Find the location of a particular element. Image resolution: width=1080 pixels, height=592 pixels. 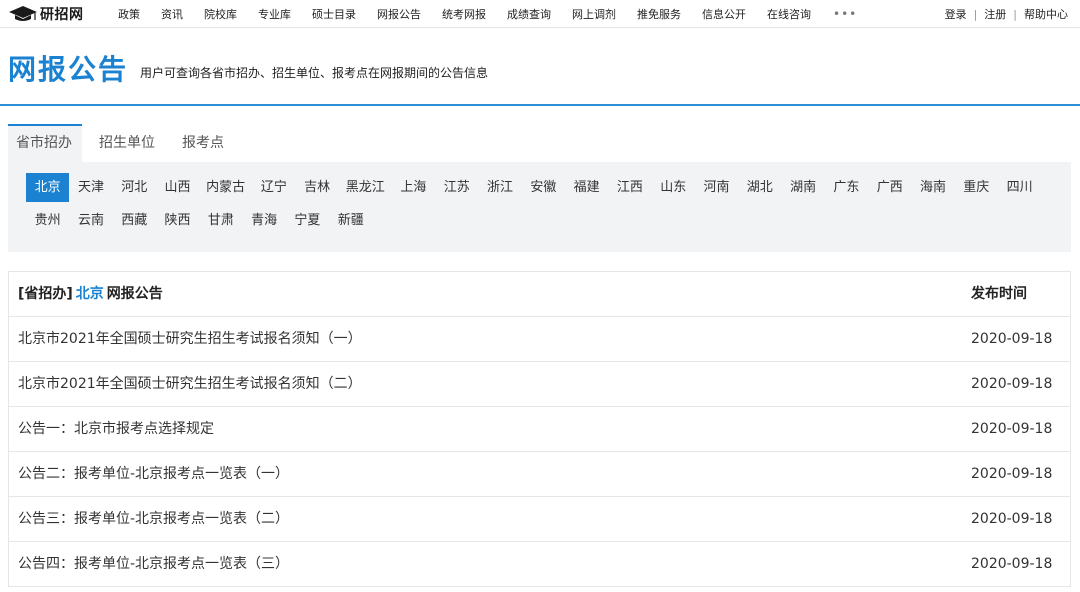

tab-provincial-office: 省市招办 is located at coordinates (45, 143).